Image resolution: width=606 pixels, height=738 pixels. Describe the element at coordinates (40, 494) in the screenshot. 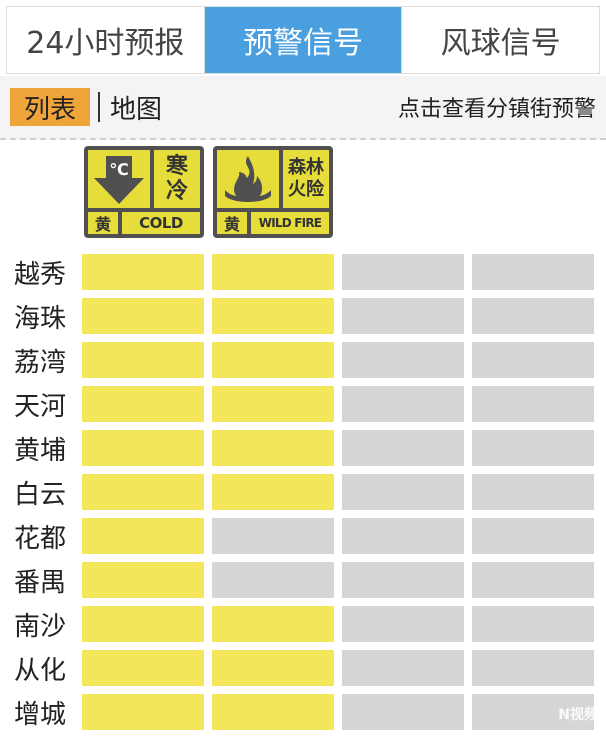

I see `district-name: 白云` at that location.